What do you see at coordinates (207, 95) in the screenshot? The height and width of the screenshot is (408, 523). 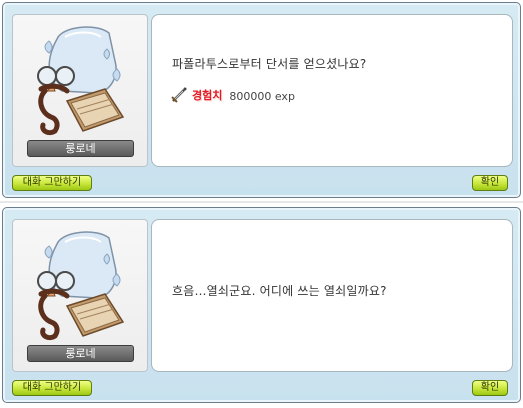 I see `exp-label: 경험치` at bounding box center [207, 95].